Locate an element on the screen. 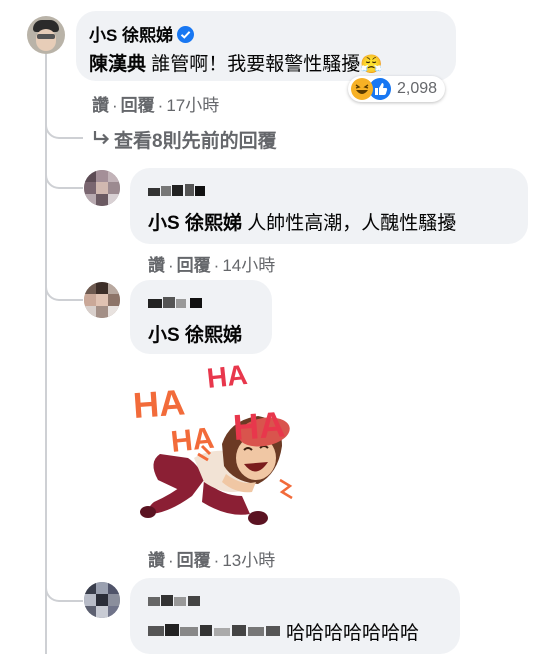 Image resolution: width=554 pixels, height=660 pixels. redacted-text is located at coordinates (215, 631).